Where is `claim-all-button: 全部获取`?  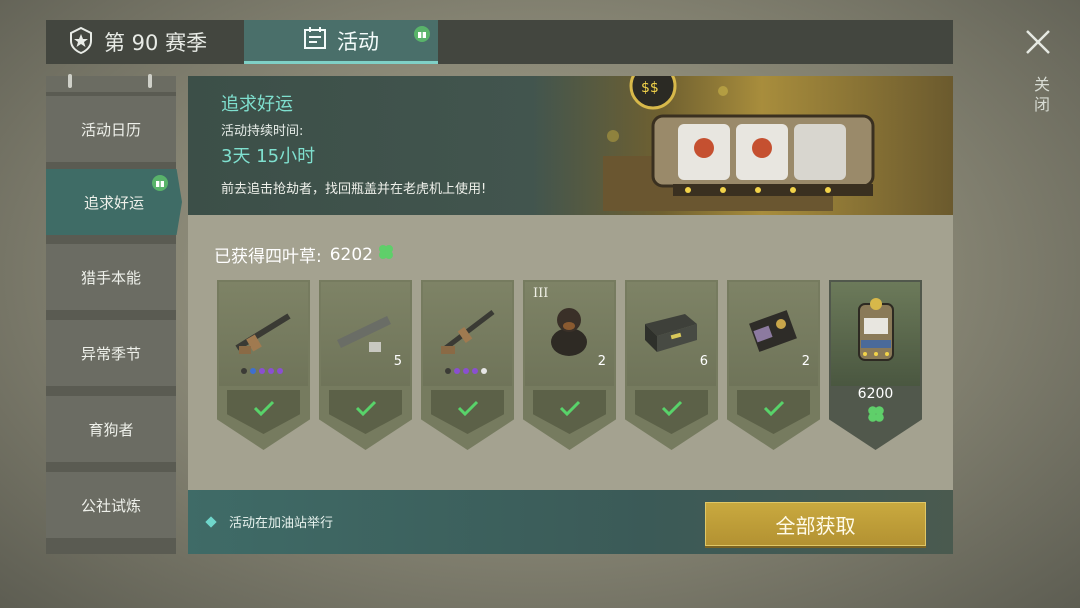 claim-all-button: 全部获取 is located at coordinates (815, 524).